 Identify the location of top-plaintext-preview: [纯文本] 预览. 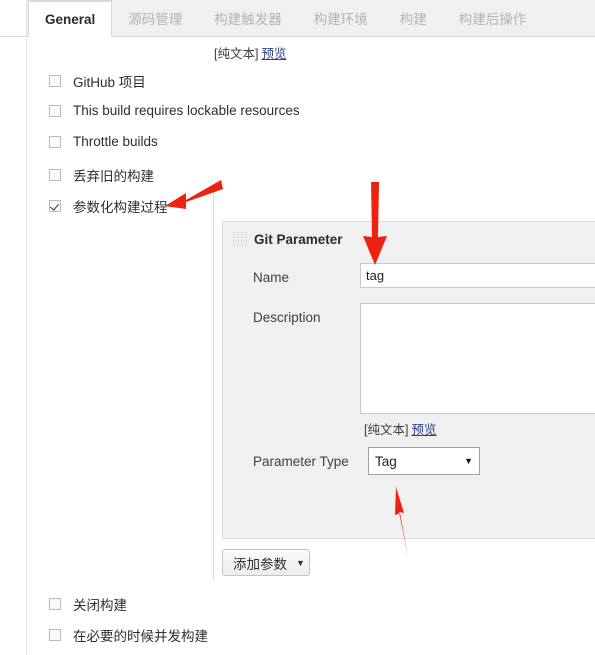
(250, 52).